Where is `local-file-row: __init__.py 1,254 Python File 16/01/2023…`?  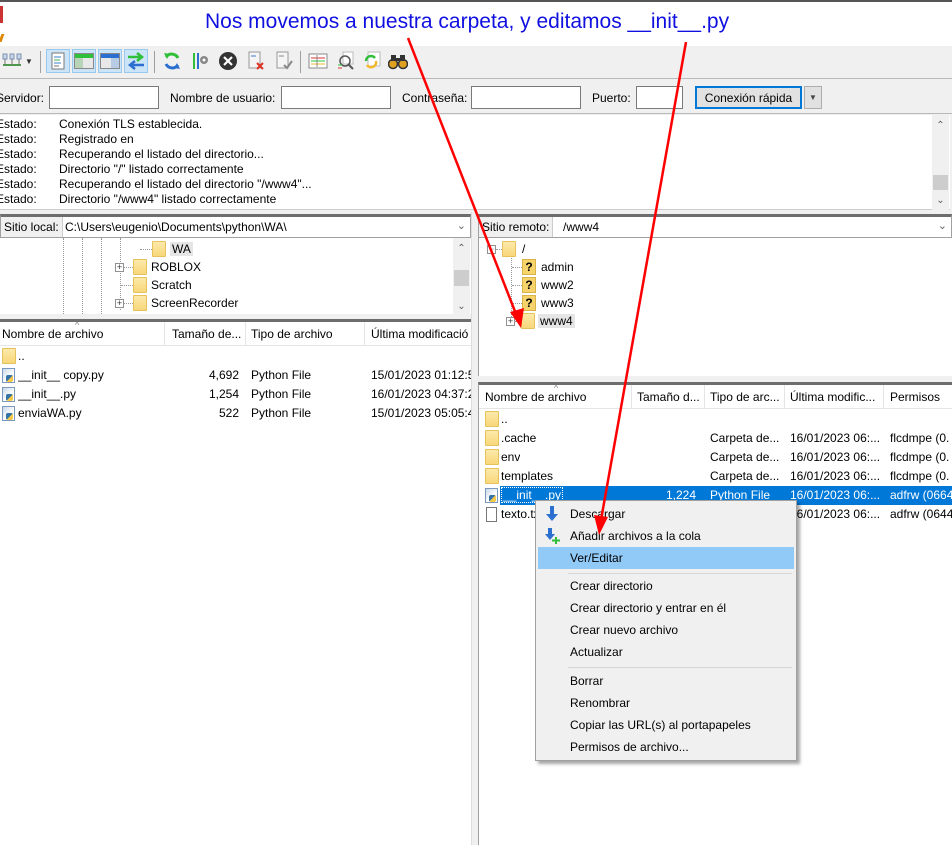 local-file-row: __init__.py 1,254 Python File 16/01/2023… is located at coordinates (235, 394).